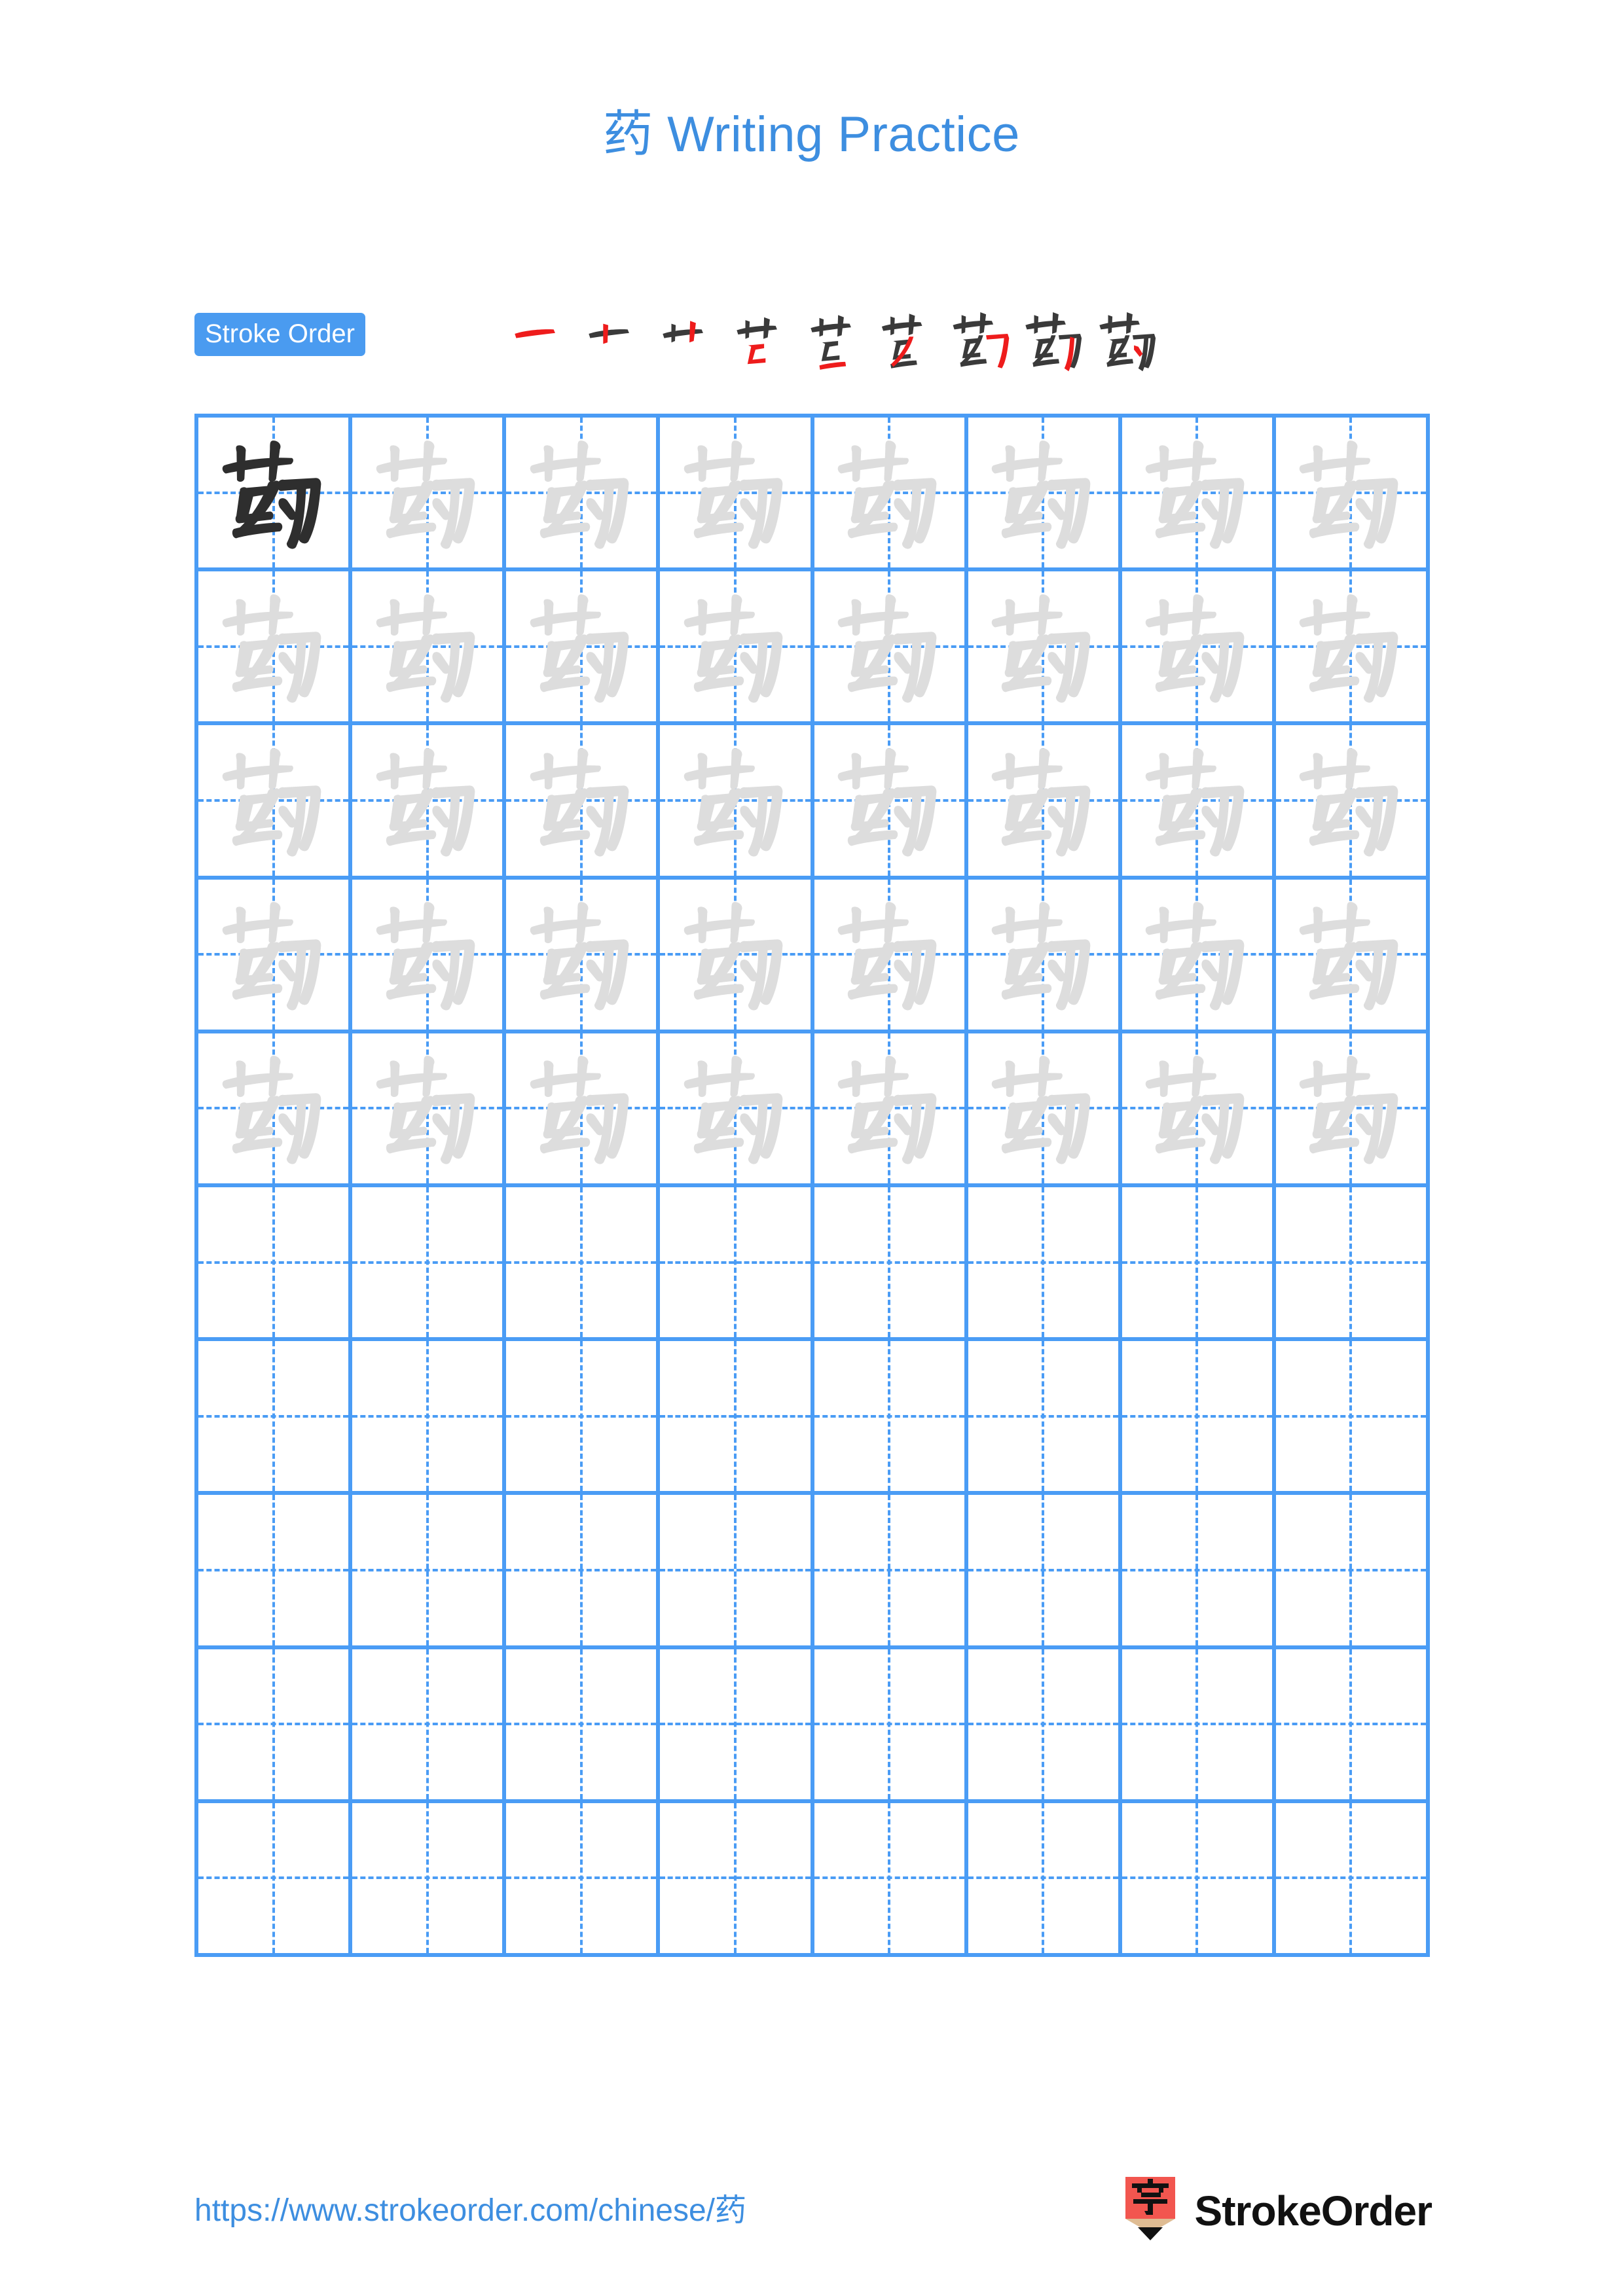  I want to click on practice-cell-r2-c8, so click(1352, 648).